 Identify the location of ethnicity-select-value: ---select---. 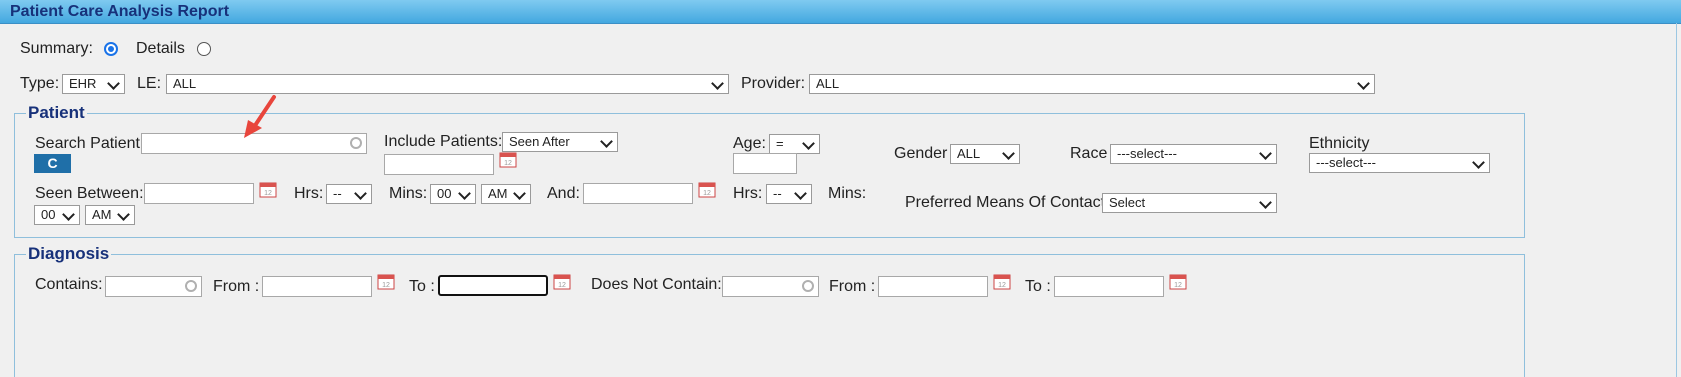
(1346, 162).